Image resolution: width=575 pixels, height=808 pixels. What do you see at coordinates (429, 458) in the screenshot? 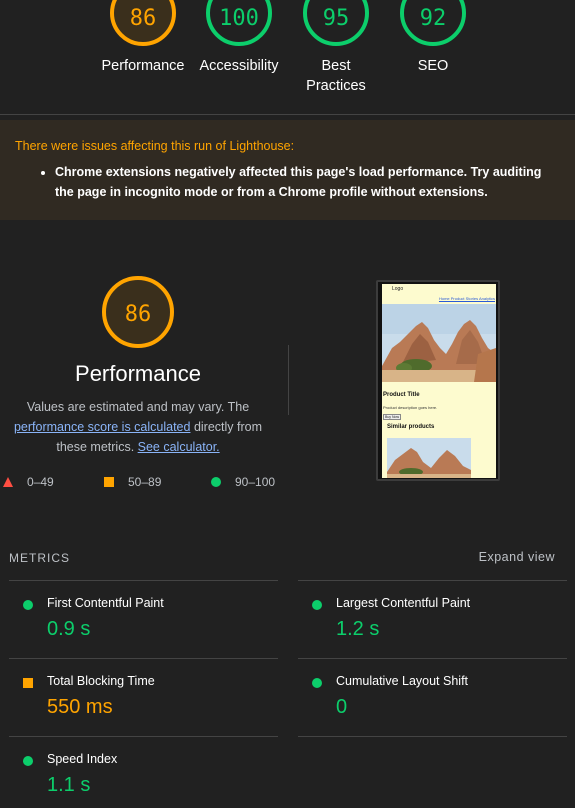
I see `similar-product-image` at bounding box center [429, 458].